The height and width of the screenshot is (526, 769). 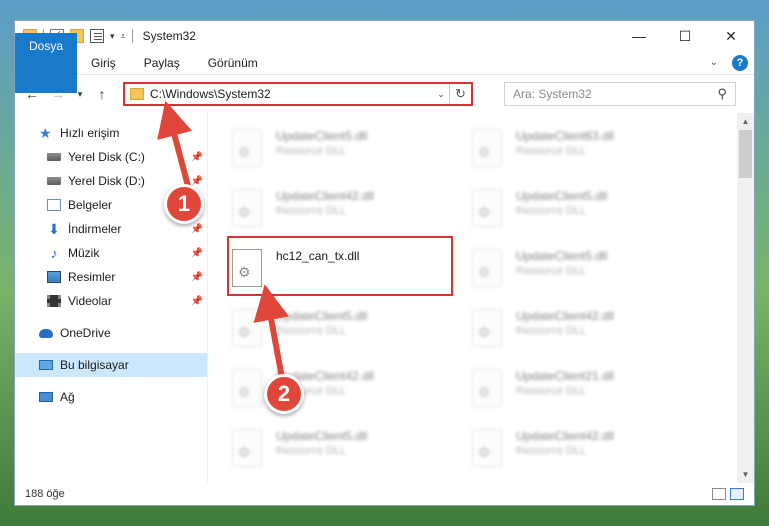 What do you see at coordinates (291, 94) in the screenshot?
I see `address-path: C:\Windows\System32` at bounding box center [291, 94].